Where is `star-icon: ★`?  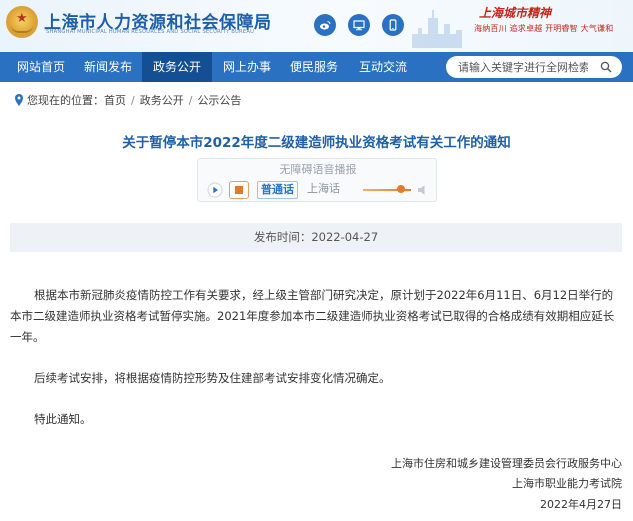 star-icon: ★ is located at coordinates (22, 18).